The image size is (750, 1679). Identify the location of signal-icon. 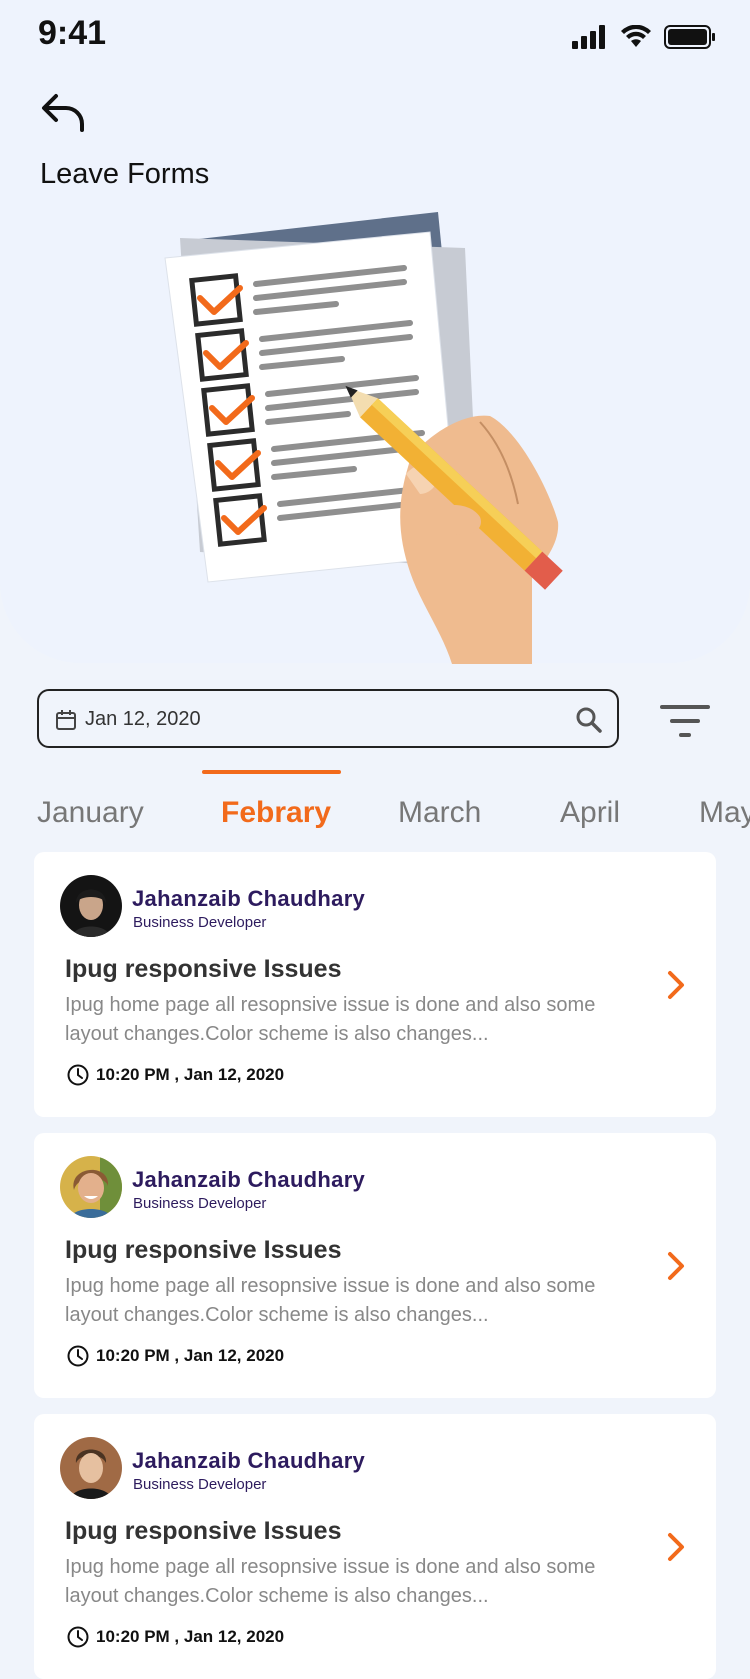
(588, 37).